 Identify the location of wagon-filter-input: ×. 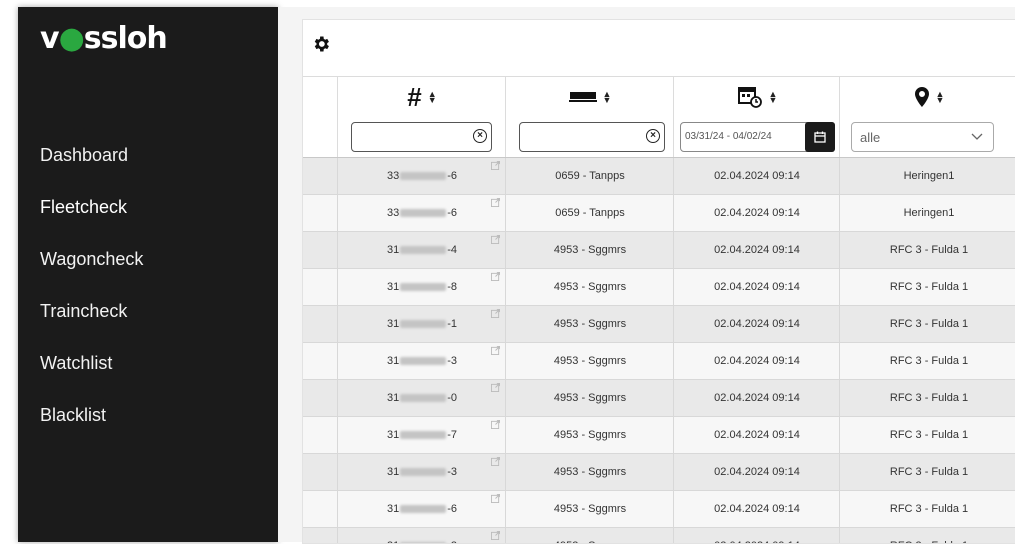
(592, 137).